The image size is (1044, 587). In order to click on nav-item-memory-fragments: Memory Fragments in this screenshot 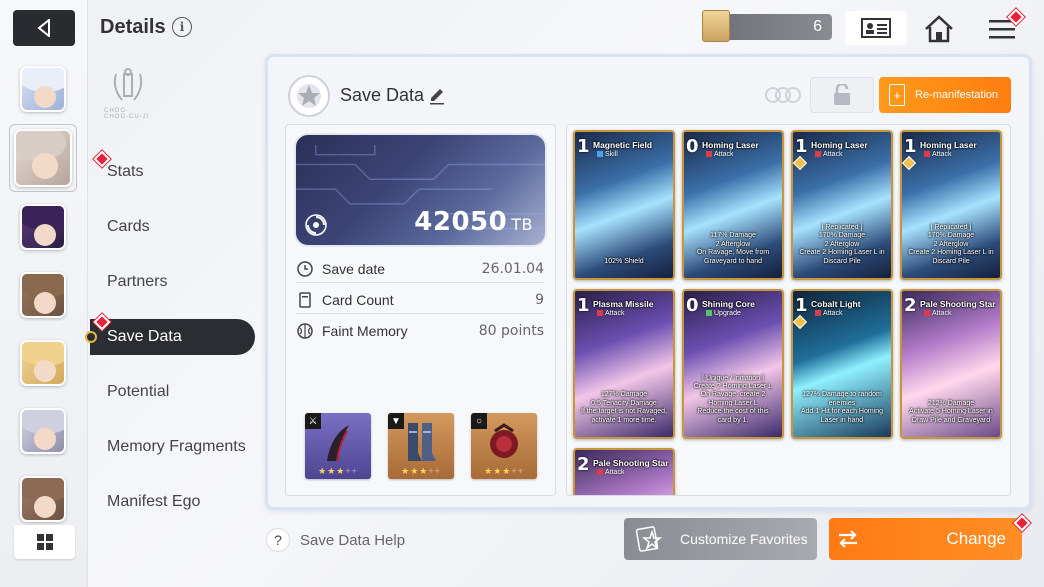, I will do `click(175, 447)`.